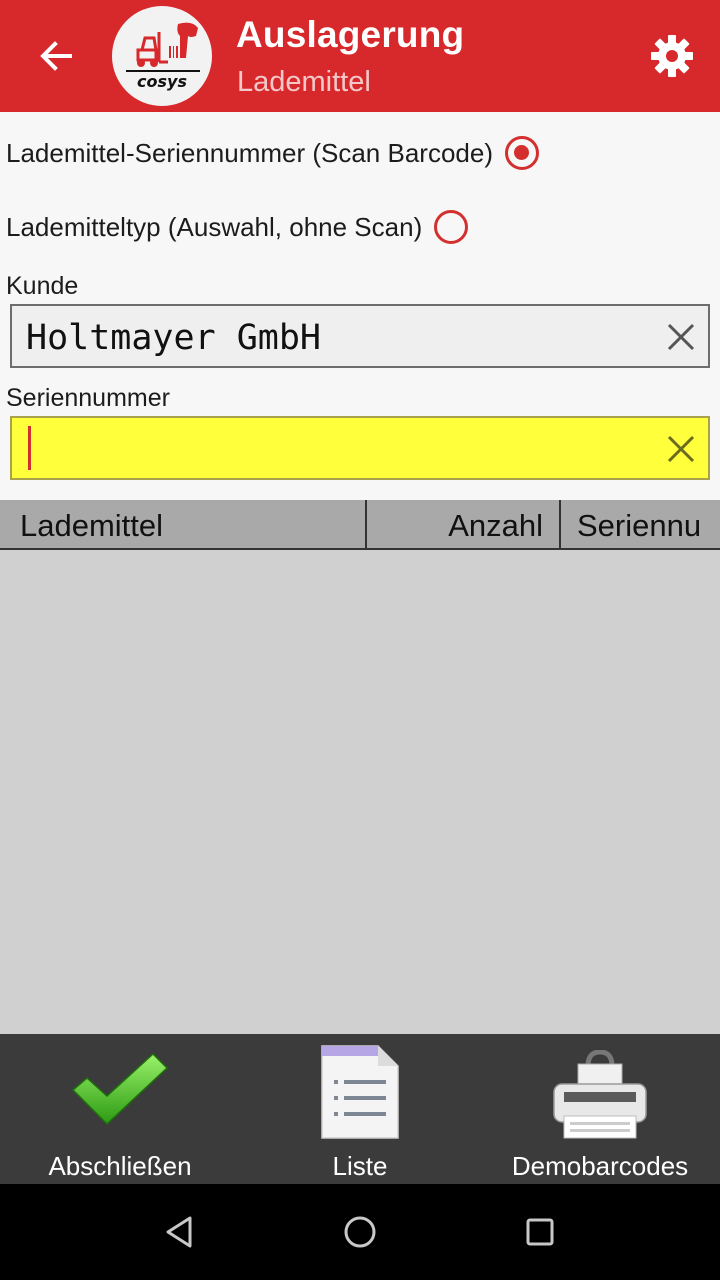 The image size is (720, 1280). I want to click on demobarcodes-button: Demobarcodes, so click(600, 1109).